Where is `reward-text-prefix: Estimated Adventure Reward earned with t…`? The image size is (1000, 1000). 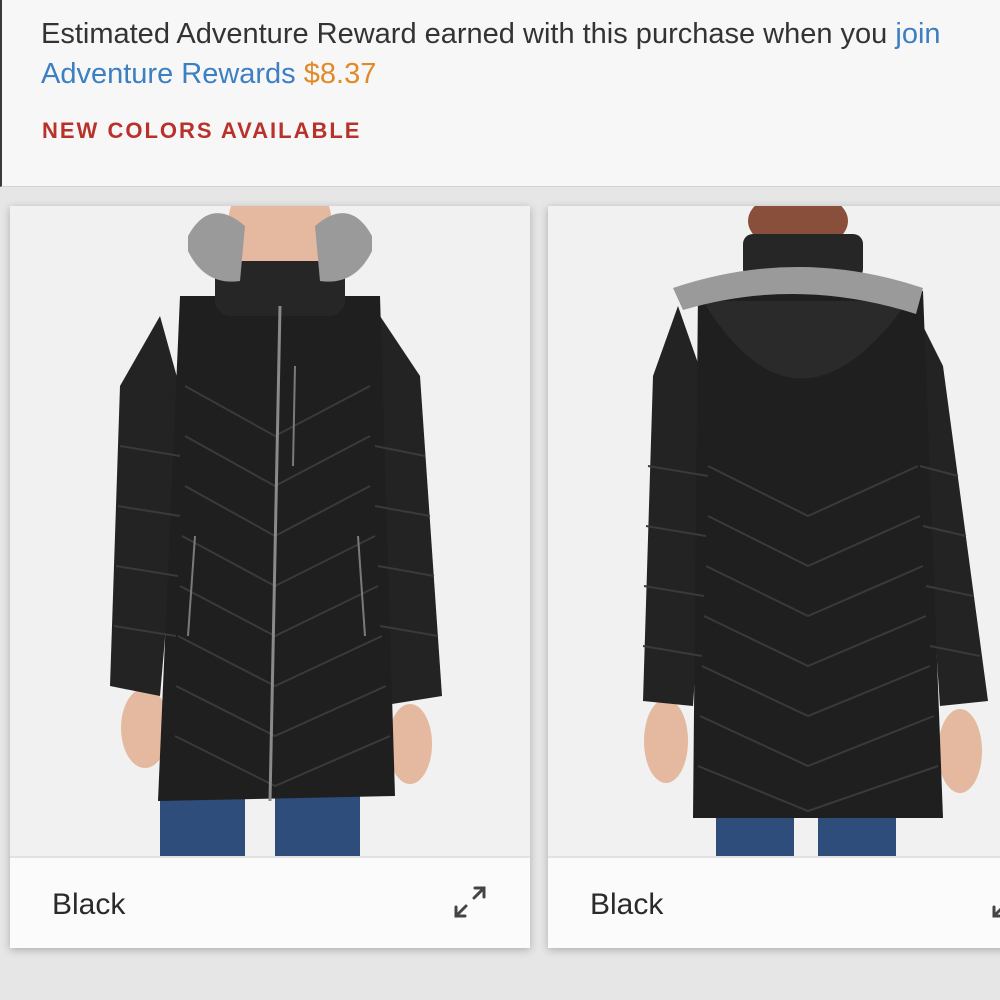 reward-text-prefix: Estimated Adventure Reward earned with t… is located at coordinates (468, 34).